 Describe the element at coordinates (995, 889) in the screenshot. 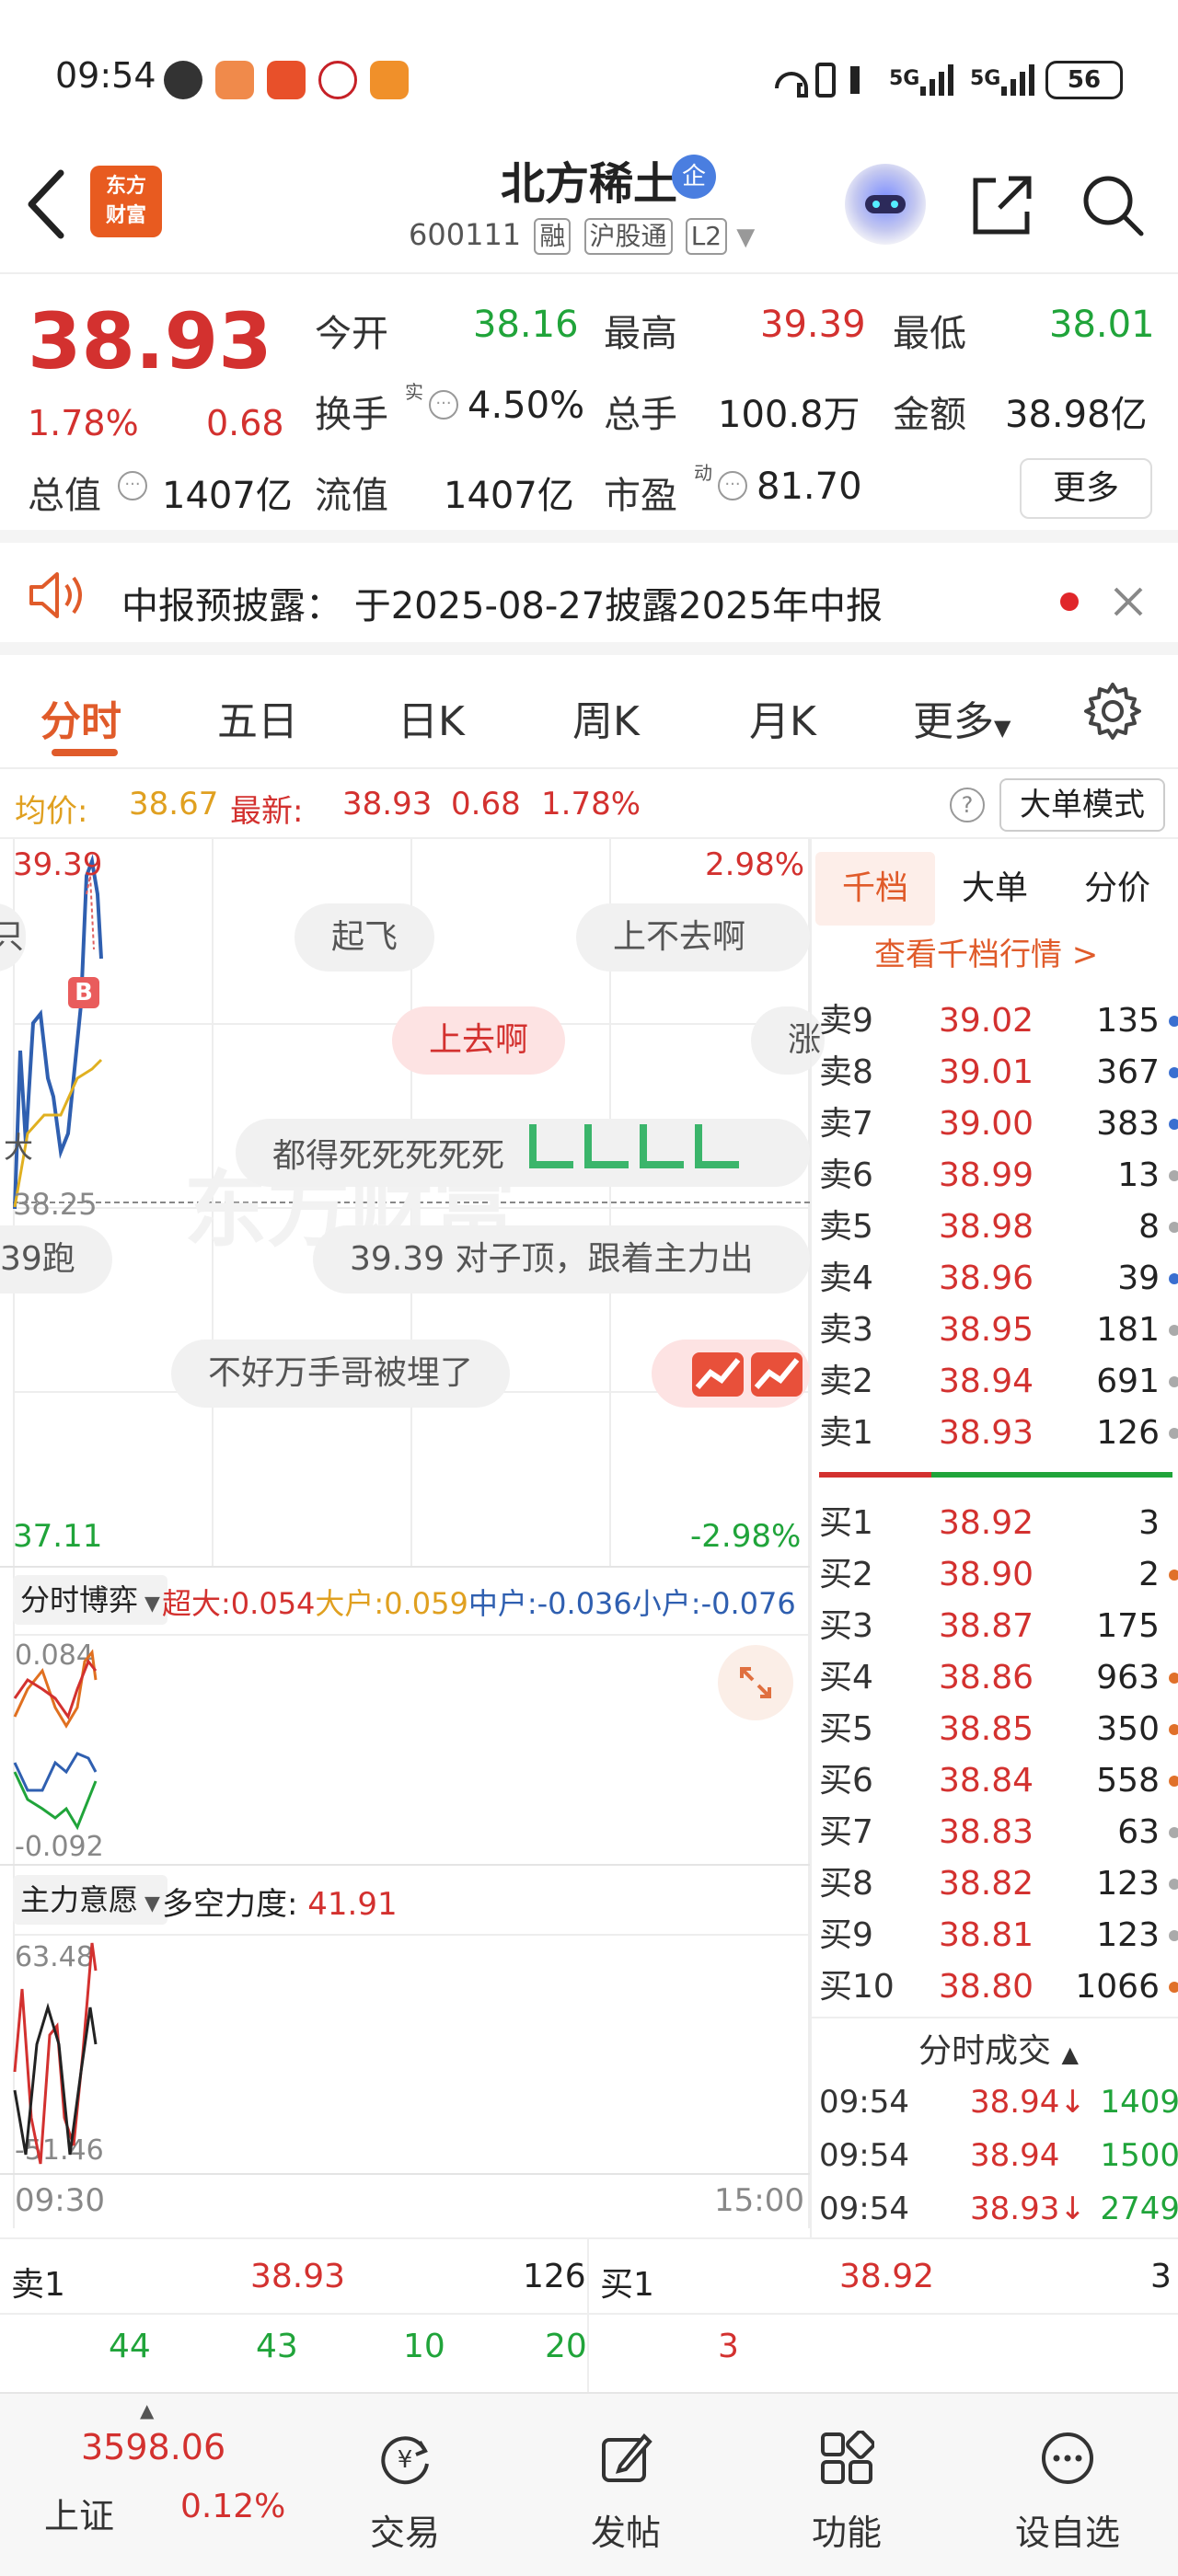

I see `book-tab-big-order: 大单` at that location.